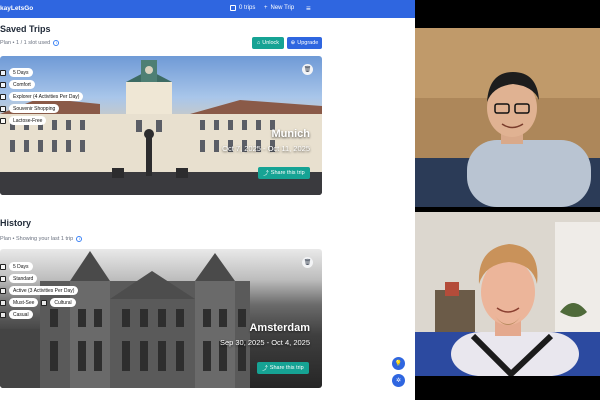 The height and width of the screenshot is (400, 600). I want to click on lightbulb-button: 💡, so click(398, 363).